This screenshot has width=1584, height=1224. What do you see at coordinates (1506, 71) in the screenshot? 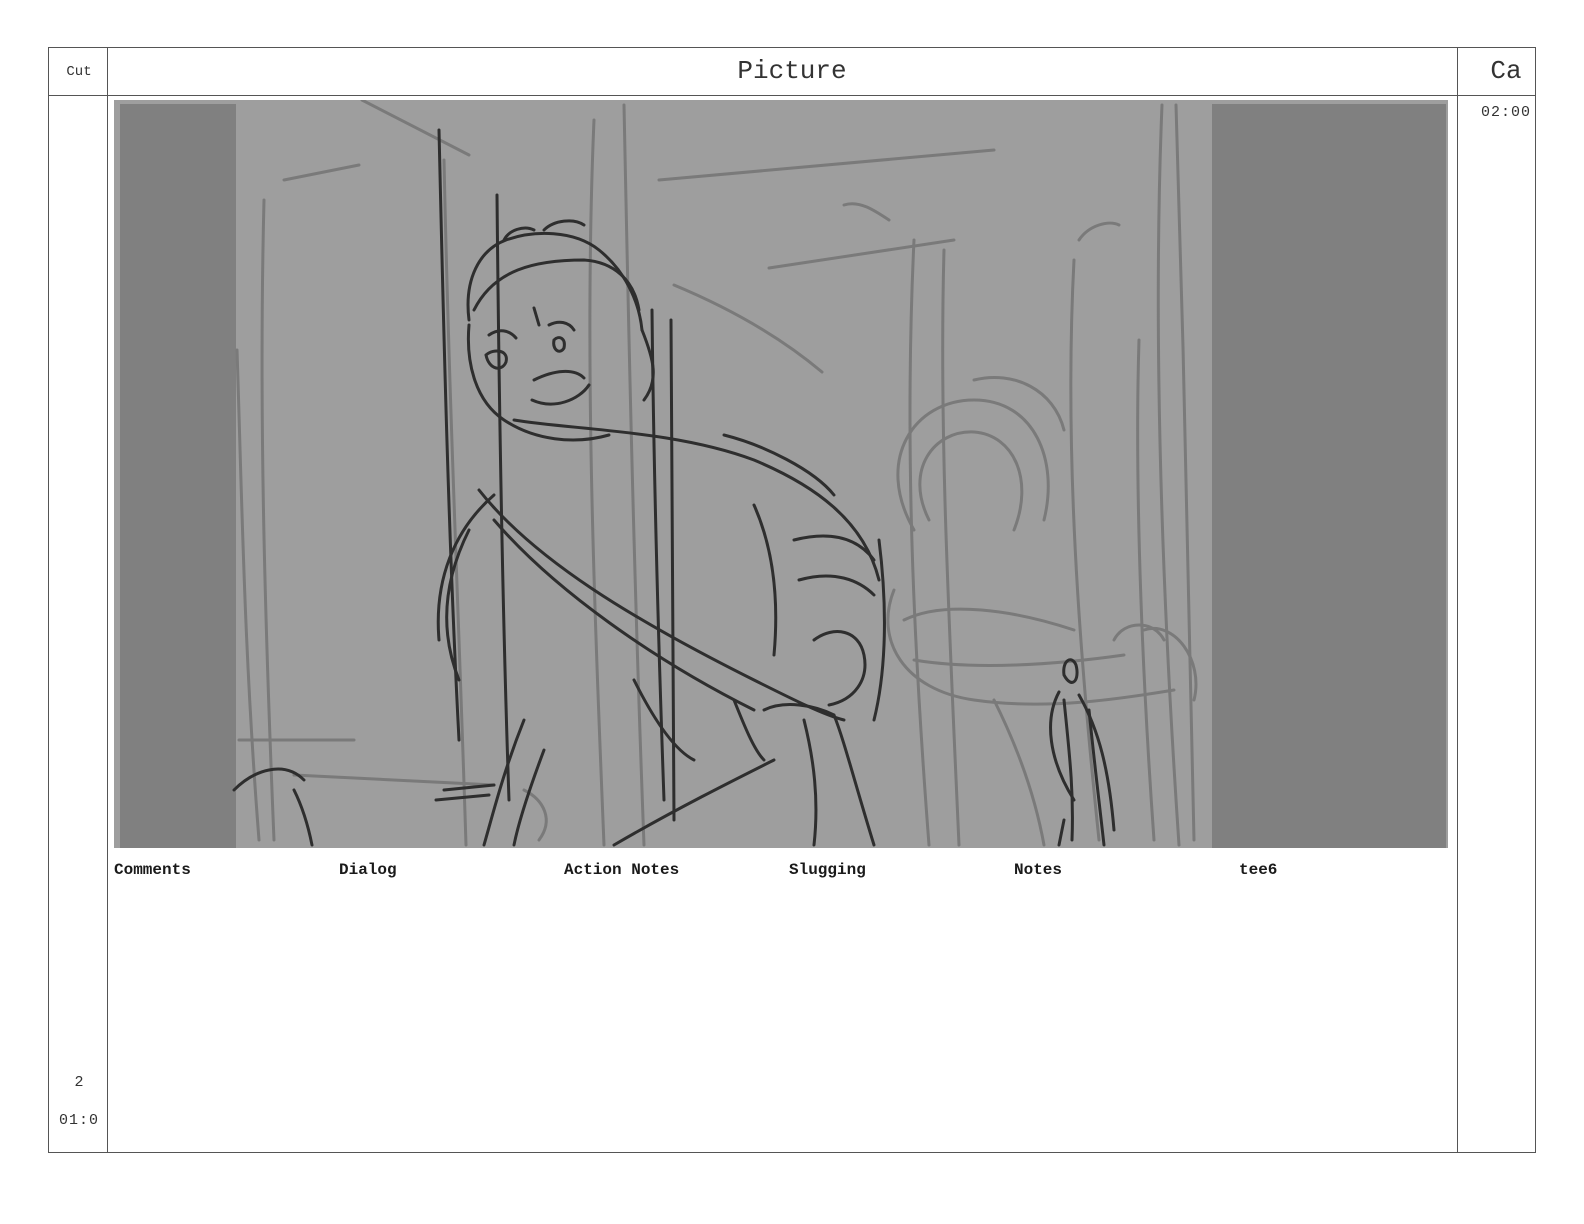
I see `camera-header: Ca` at bounding box center [1506, 71].